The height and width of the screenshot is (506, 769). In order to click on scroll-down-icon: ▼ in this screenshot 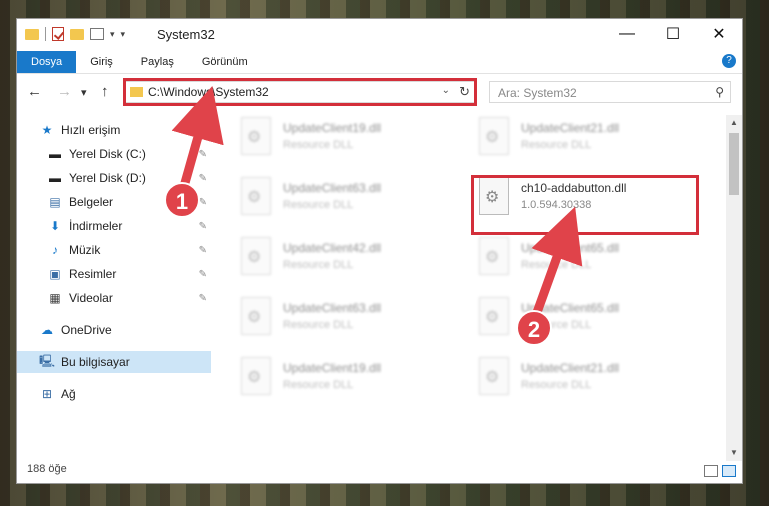, I will do `click(734, 453)`.